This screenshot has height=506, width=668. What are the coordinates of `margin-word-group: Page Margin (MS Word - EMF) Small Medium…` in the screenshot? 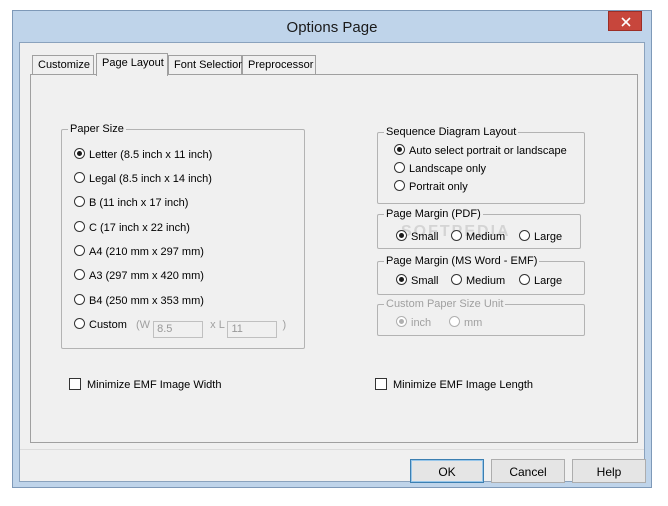 It's located at (481, 275).